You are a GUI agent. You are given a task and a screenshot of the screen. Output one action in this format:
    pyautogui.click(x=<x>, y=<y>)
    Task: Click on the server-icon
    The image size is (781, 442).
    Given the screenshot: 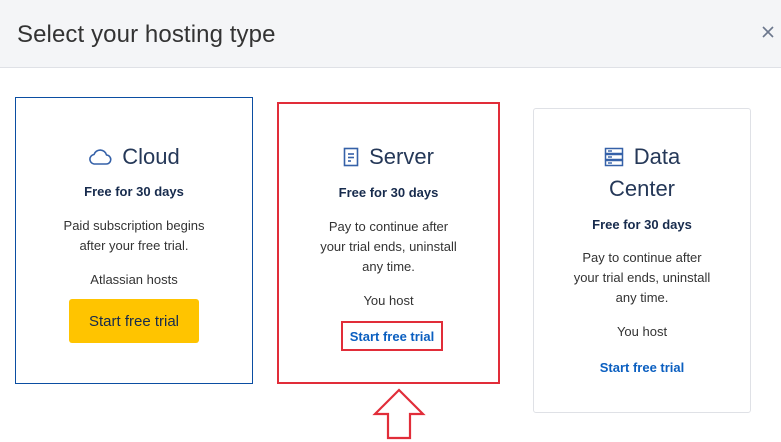 What is the action you would take?
    pyautogui.click(x=351, y=157)
    